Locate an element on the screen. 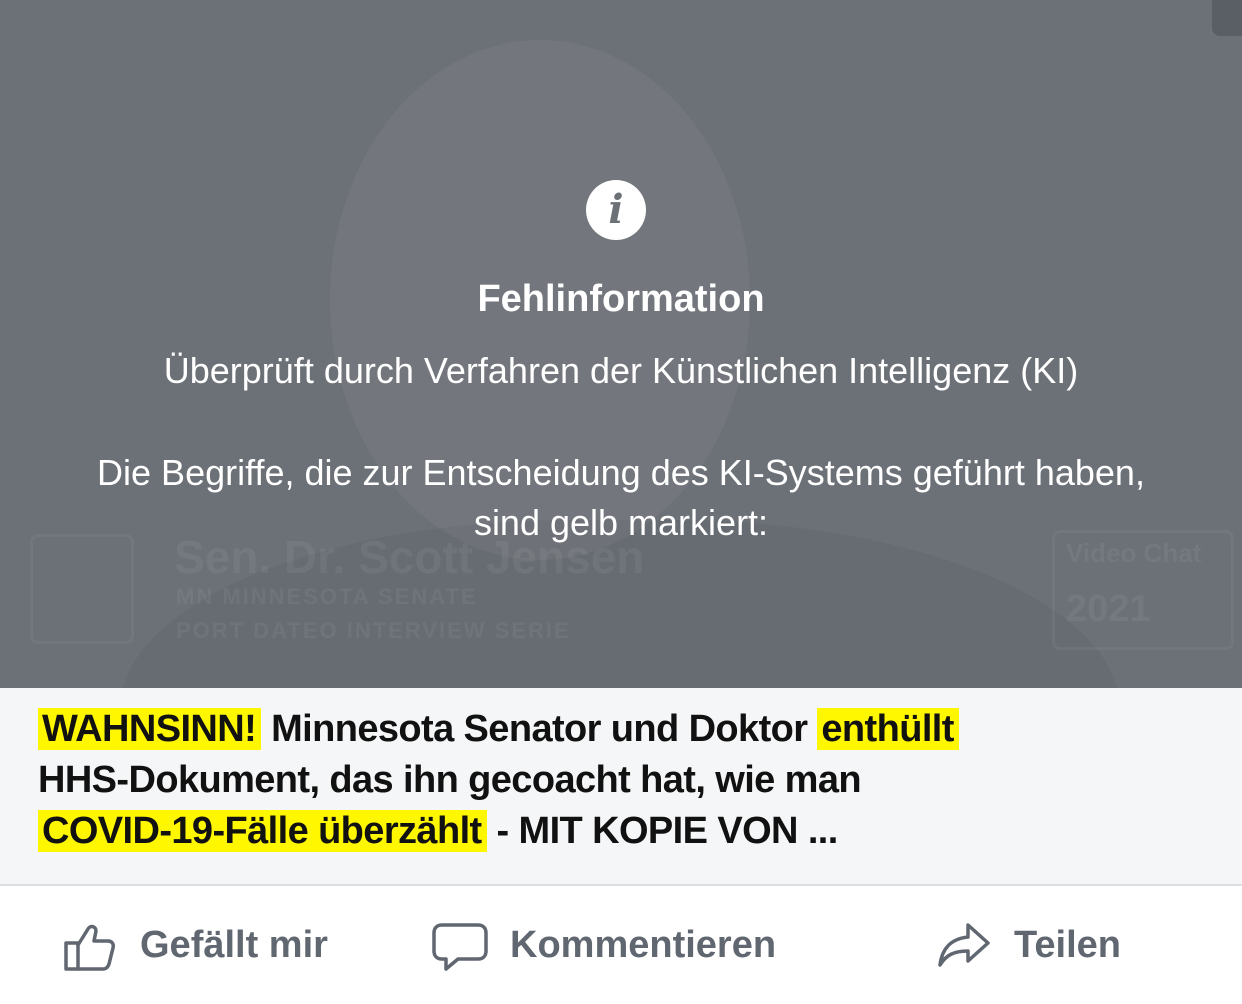 This screenshot has width=1242, height=1004. action-bar: Gefällt mir Kommentieren Teilen is located at coordinates (621, 945).